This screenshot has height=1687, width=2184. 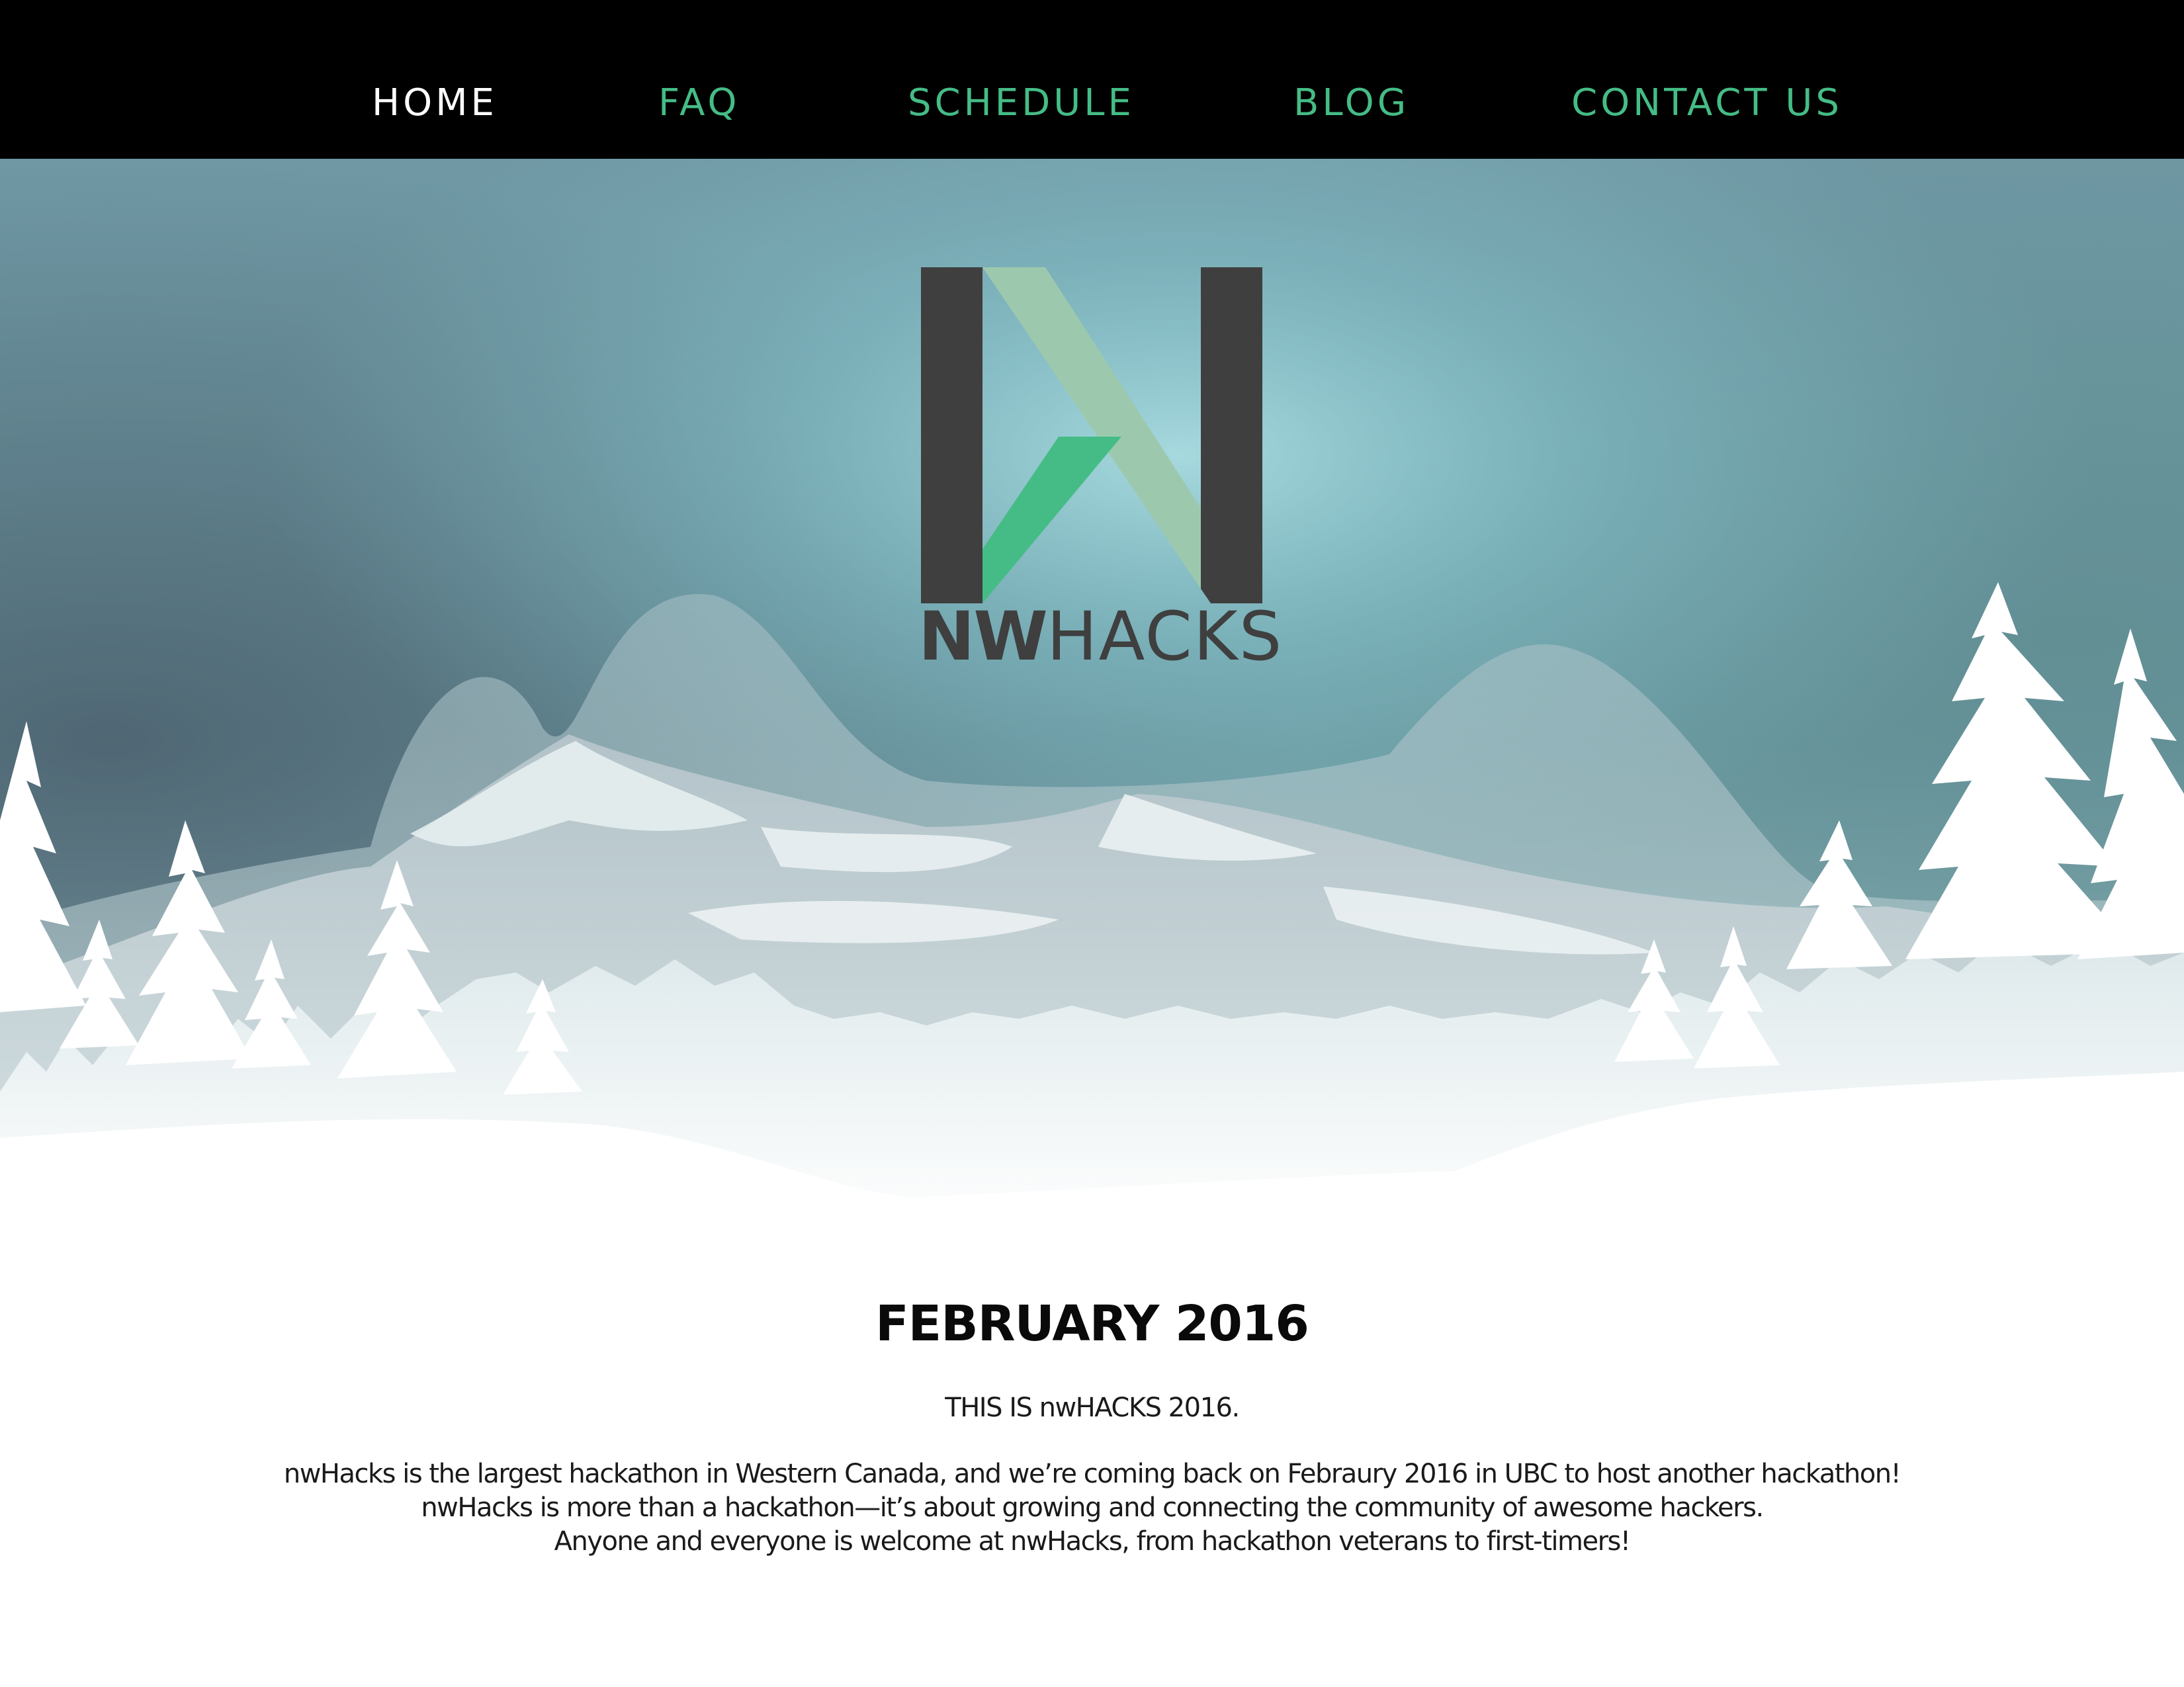 I want to click on logo-wordmark: NWHACKS, so click(x=1100, y=637).